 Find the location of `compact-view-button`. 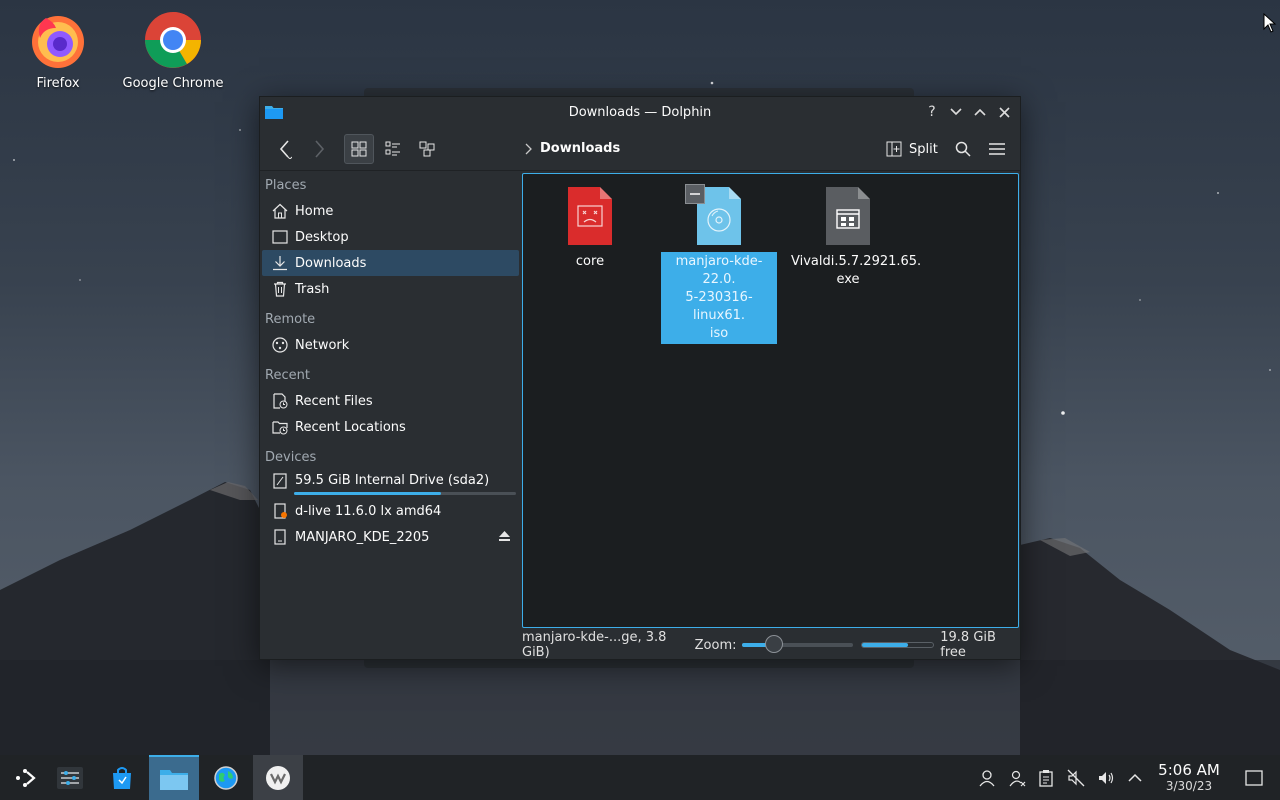

compact-view-button is located at coordinates (393, 149).